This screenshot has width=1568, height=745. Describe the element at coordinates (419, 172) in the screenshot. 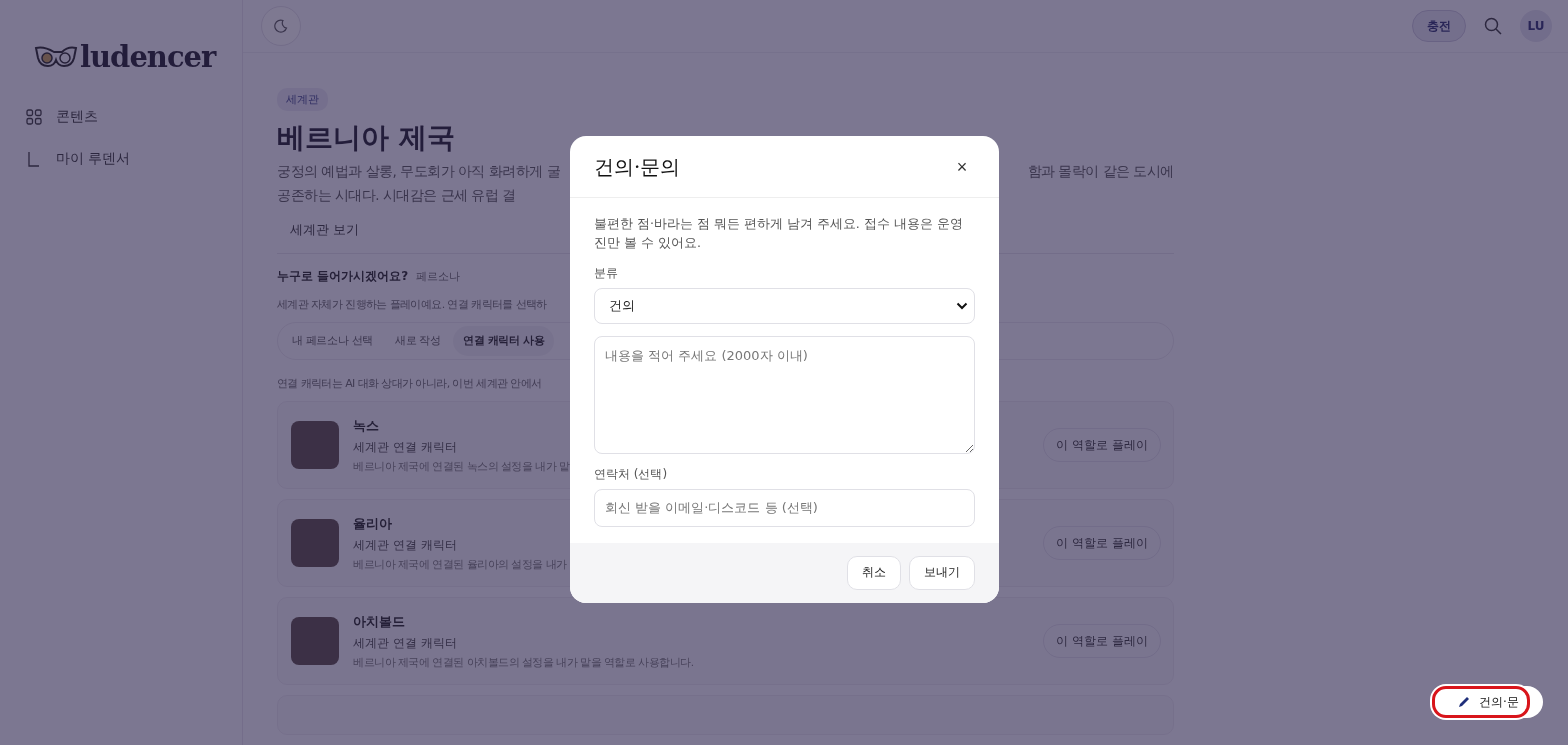

I see `world-description: 궁정의 예법과 살롱, 무도회가 아직 화려하게 굴` at that location.